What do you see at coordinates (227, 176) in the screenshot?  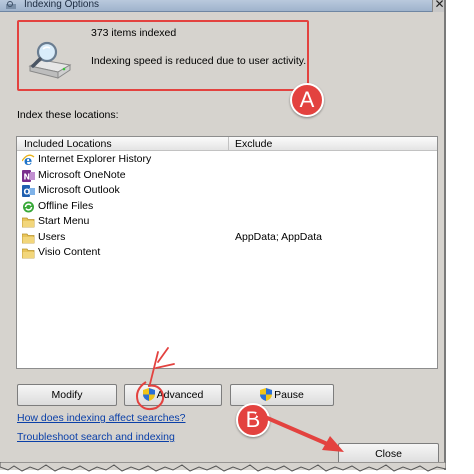 I see `list-item: N Microsoft OneNote` at bounding box center [227, 176].